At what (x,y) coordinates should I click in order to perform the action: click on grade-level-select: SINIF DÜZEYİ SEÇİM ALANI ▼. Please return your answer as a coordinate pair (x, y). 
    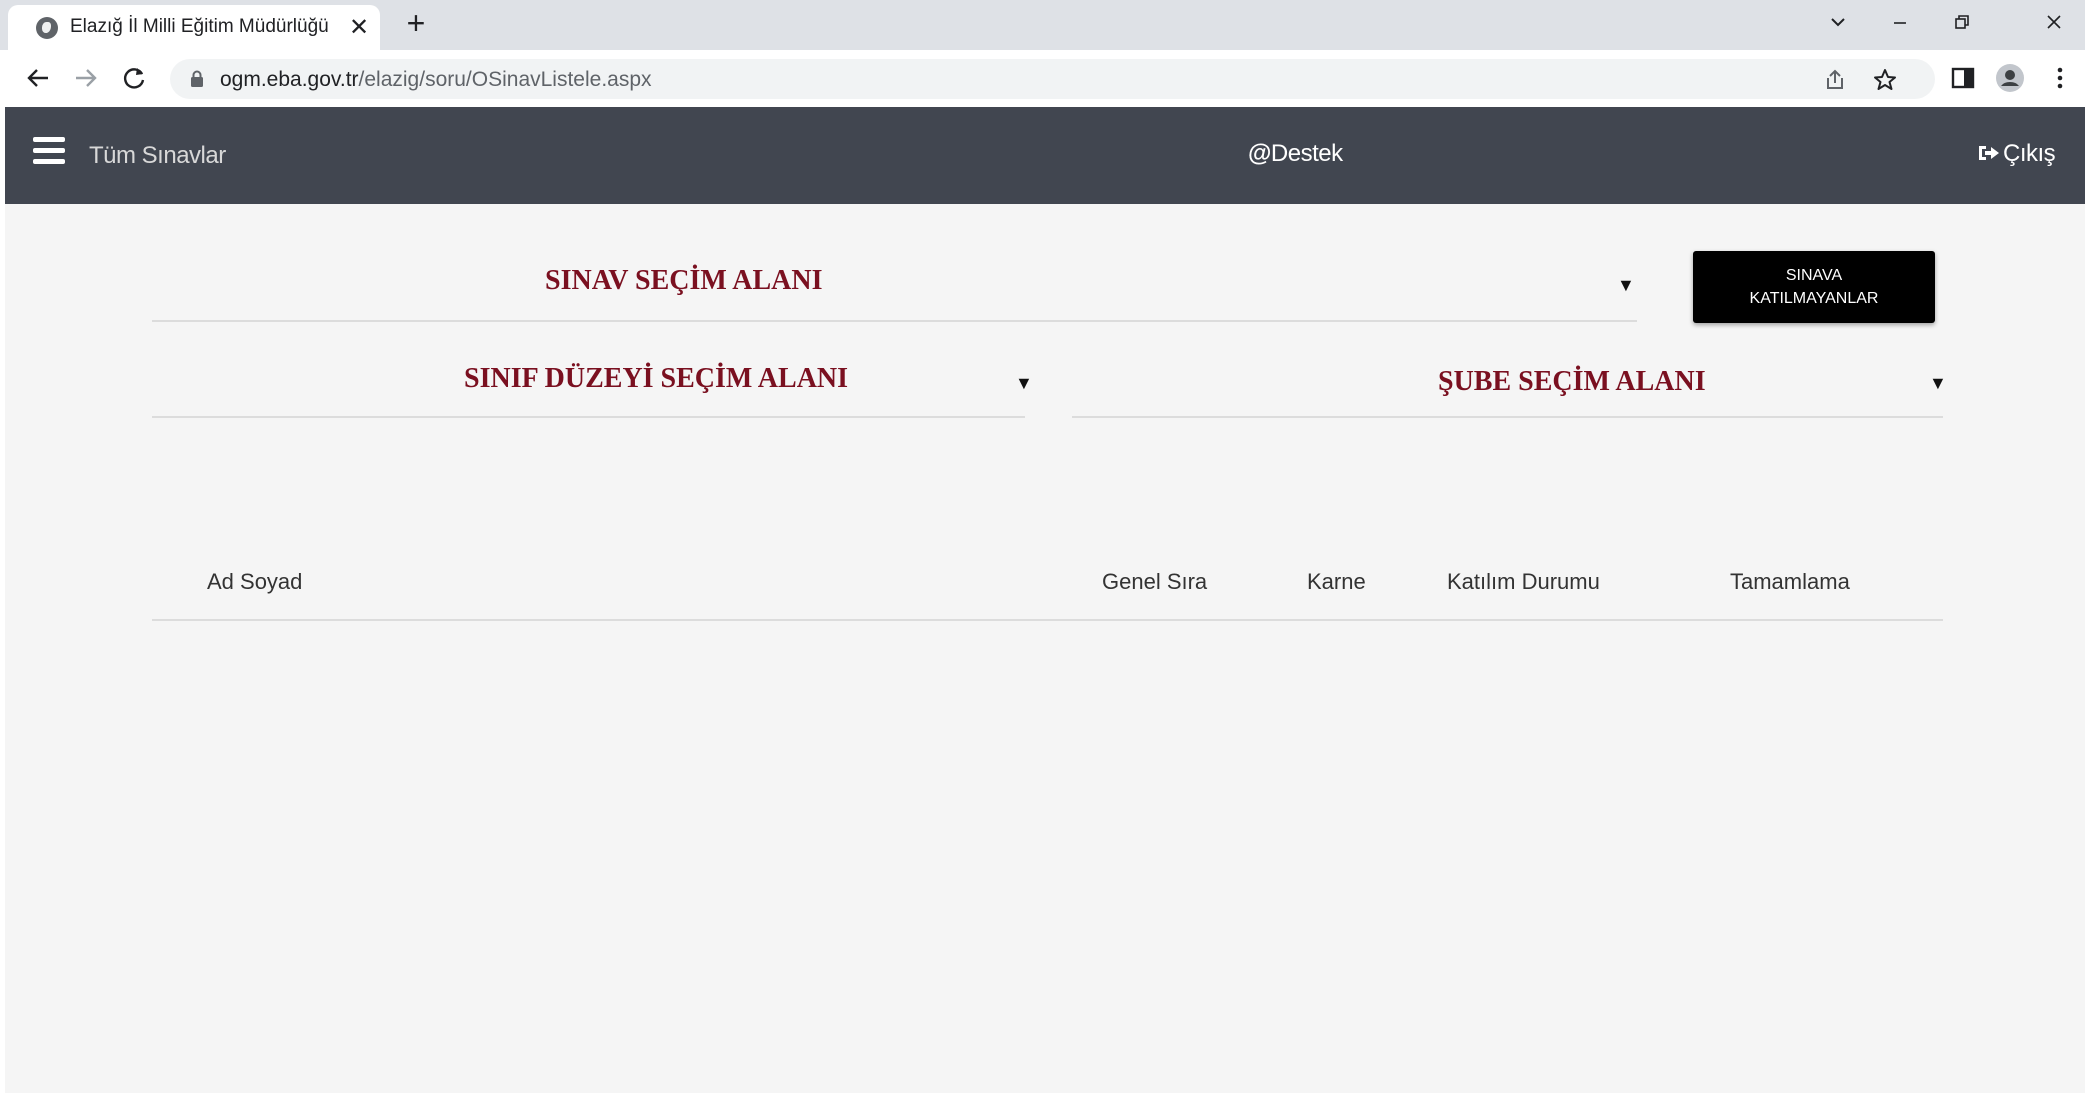
    Looking at the image, I should click on (592, 380).